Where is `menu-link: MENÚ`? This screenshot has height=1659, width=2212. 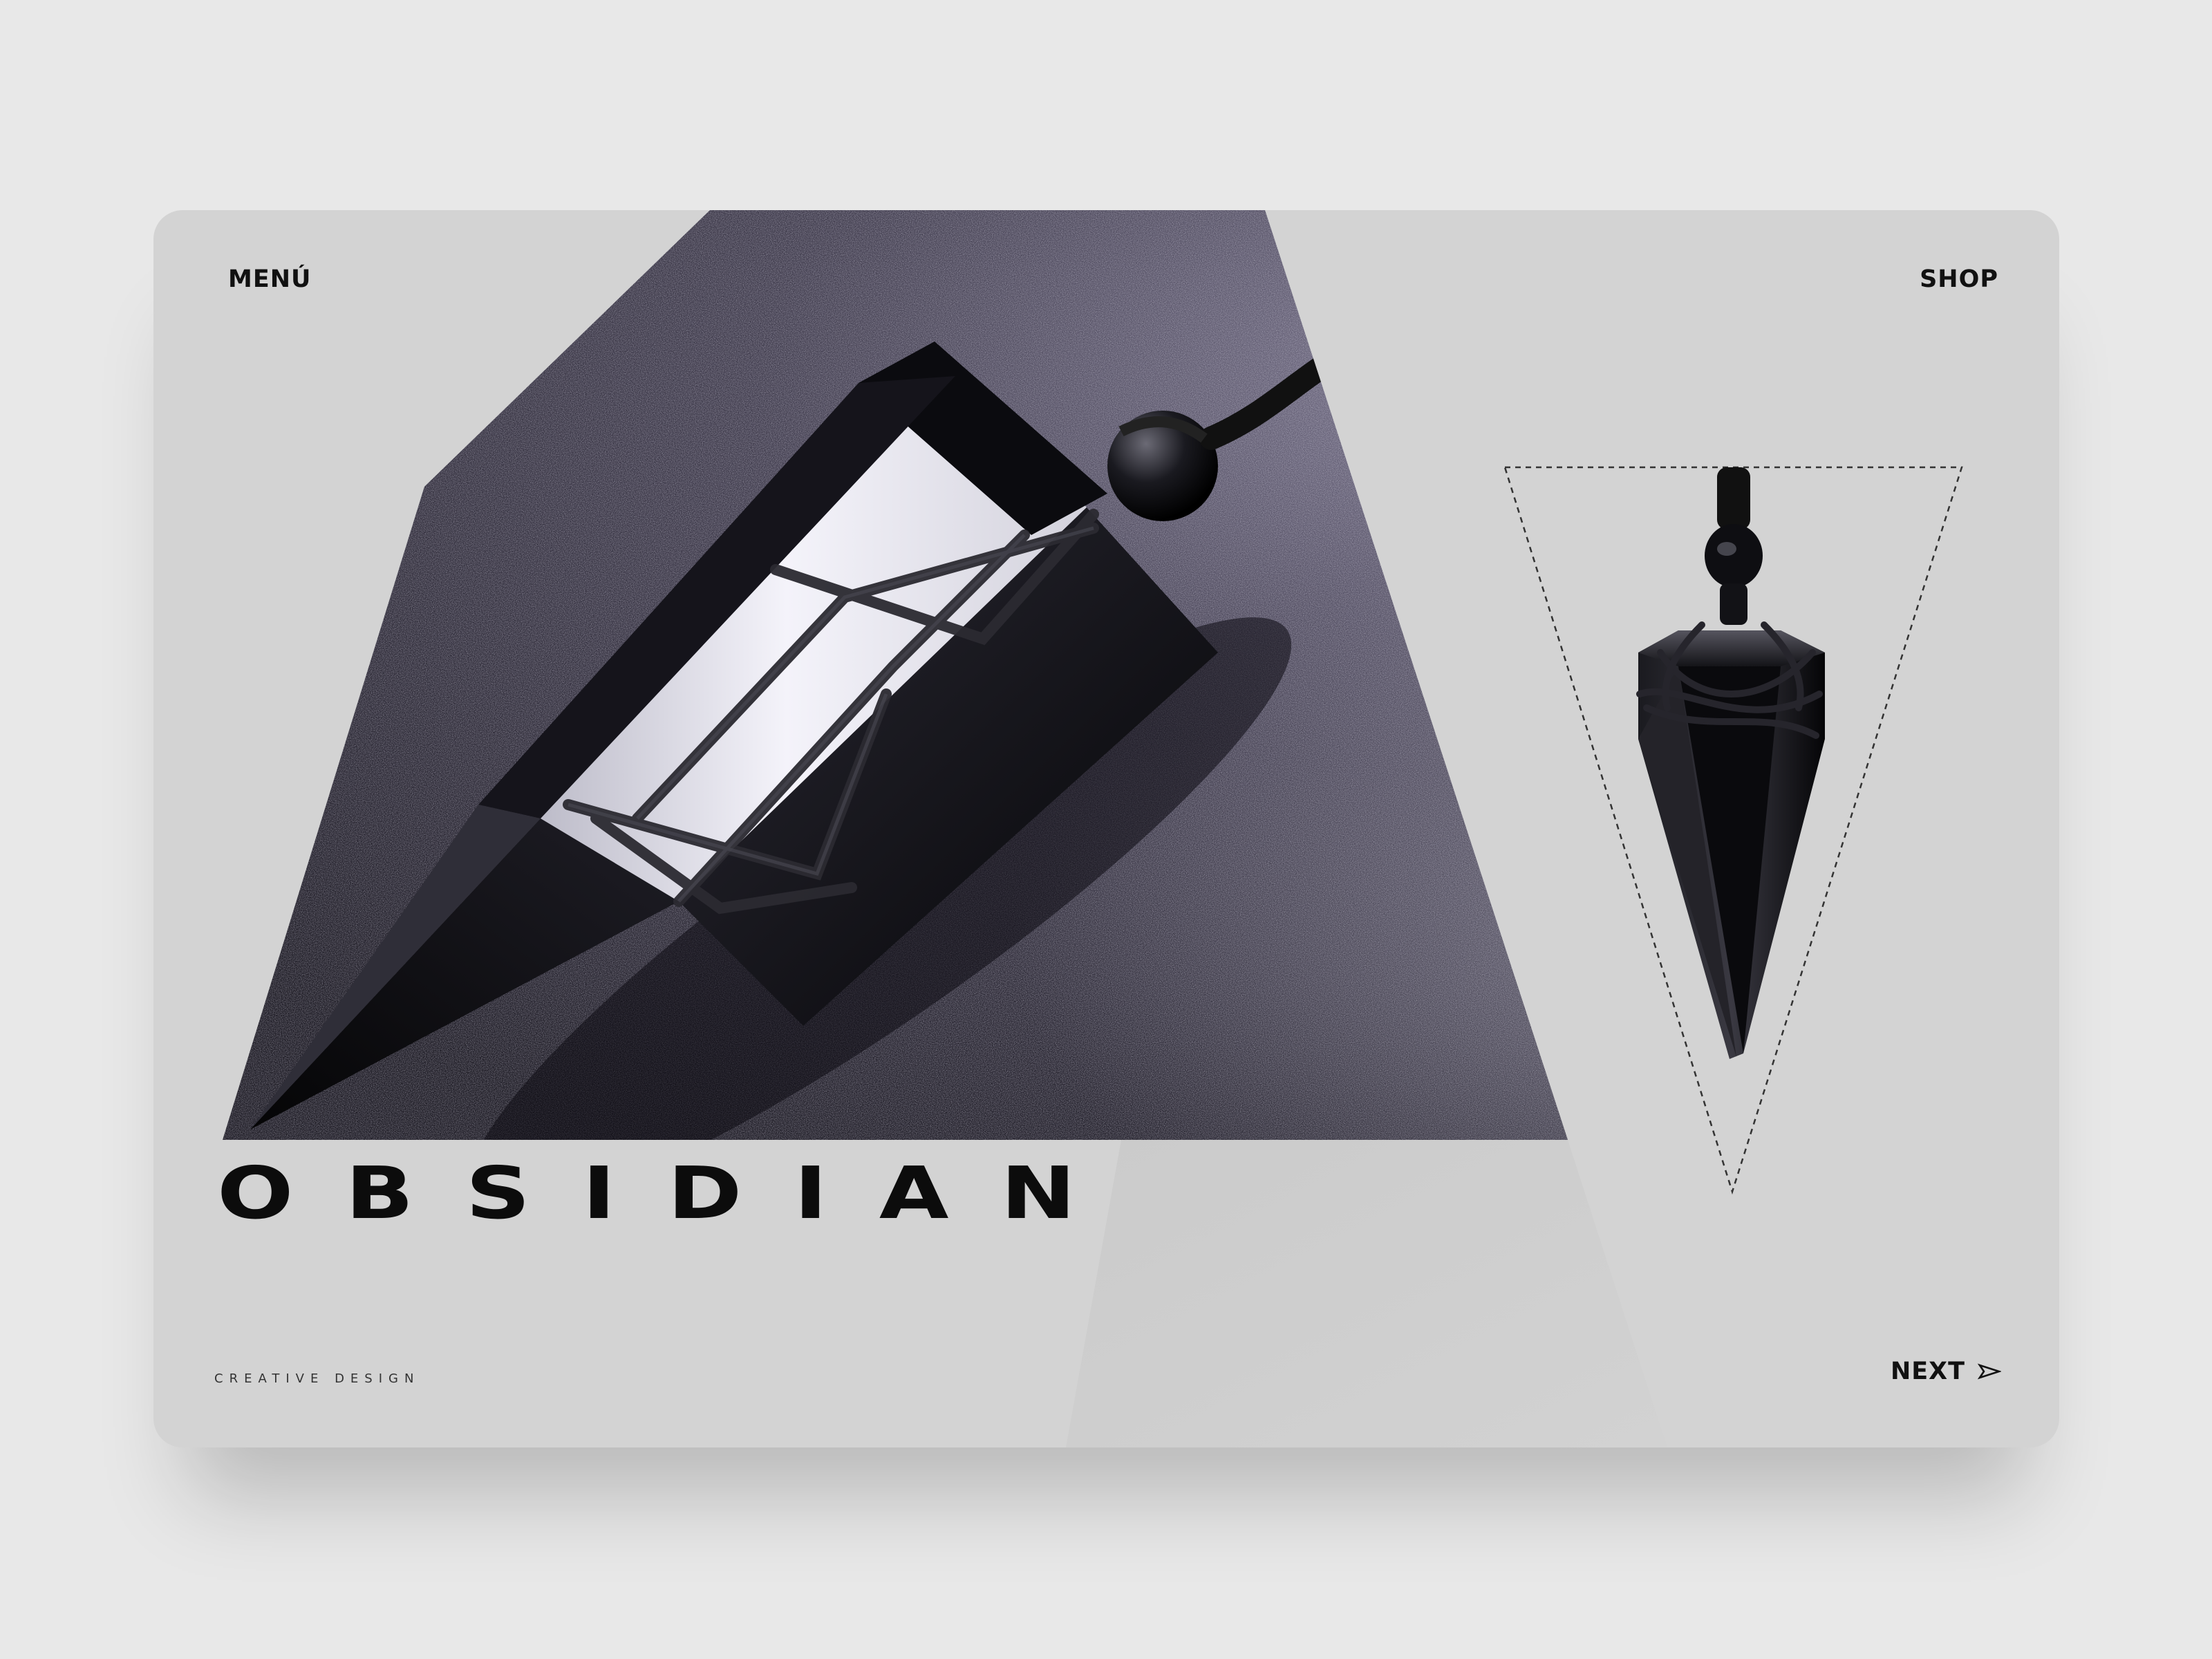
menu-link: MENÚ is located at coordinates (269, 279).